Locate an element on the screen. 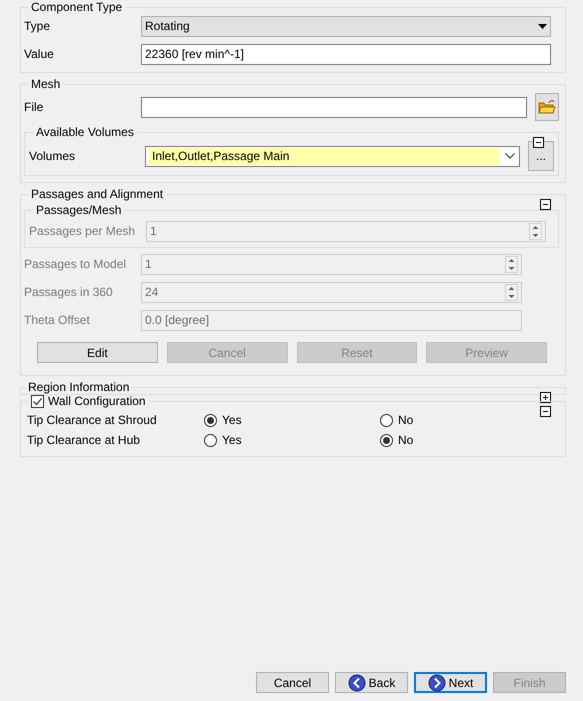 The width and height of the screenshot is (583, 701). browse-folder-button is located at coordinates (547, 107).